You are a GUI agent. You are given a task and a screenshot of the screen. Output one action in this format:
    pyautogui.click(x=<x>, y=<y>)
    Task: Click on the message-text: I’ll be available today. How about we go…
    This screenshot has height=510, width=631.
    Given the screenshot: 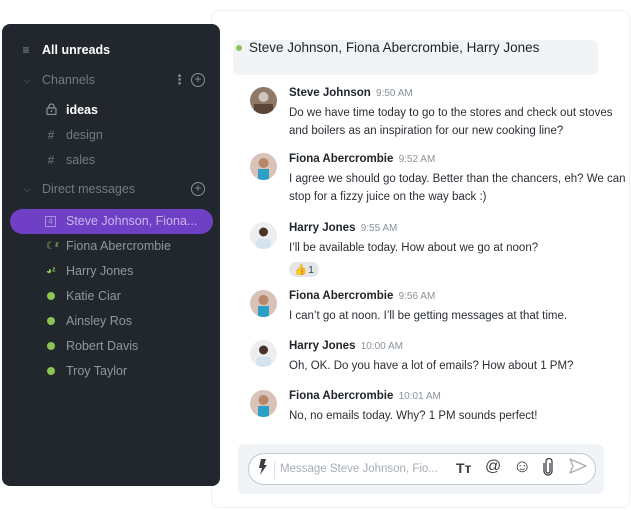 What is the action you would take?
    pyautogui.click(x=414, y=248)
    